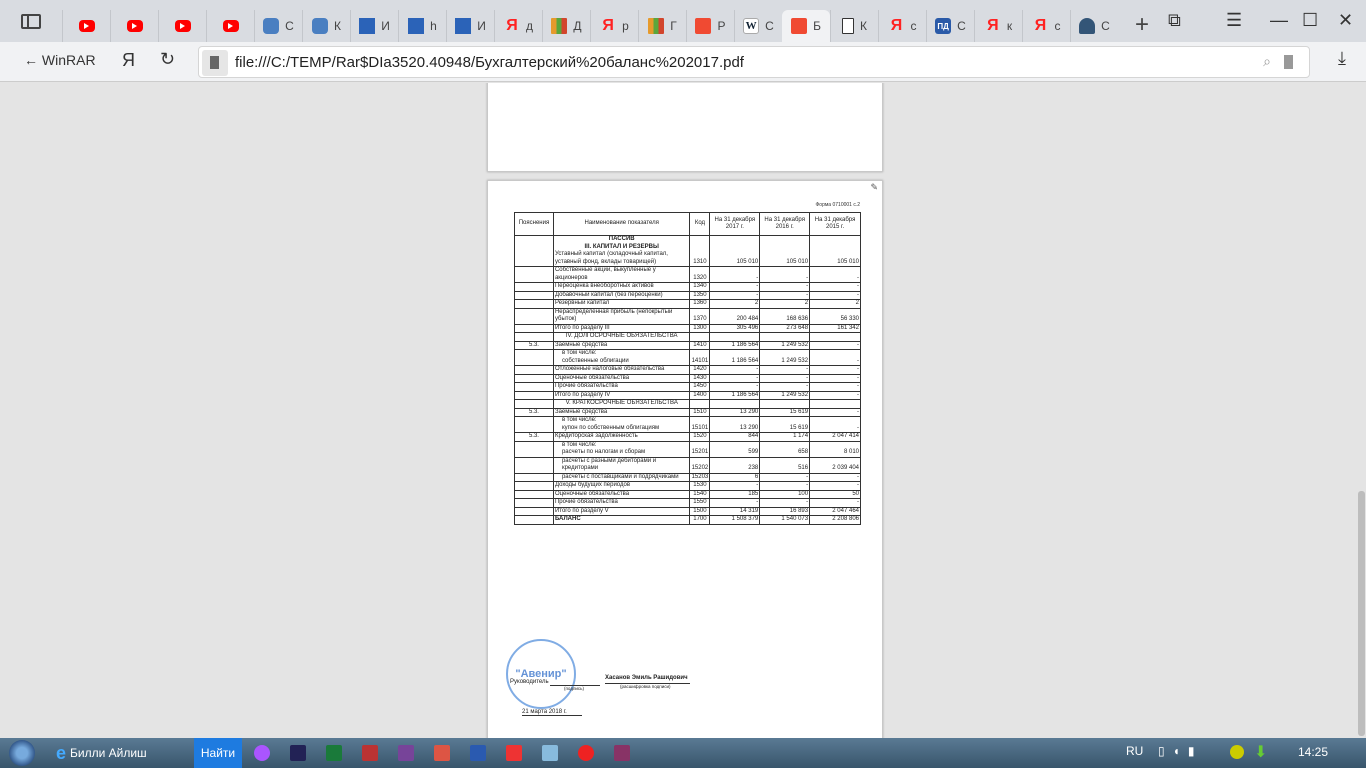 The height and width of the screenshot is (768, 1366). I want to click on download-tray-icon: ⬇, so click(1260, 752).